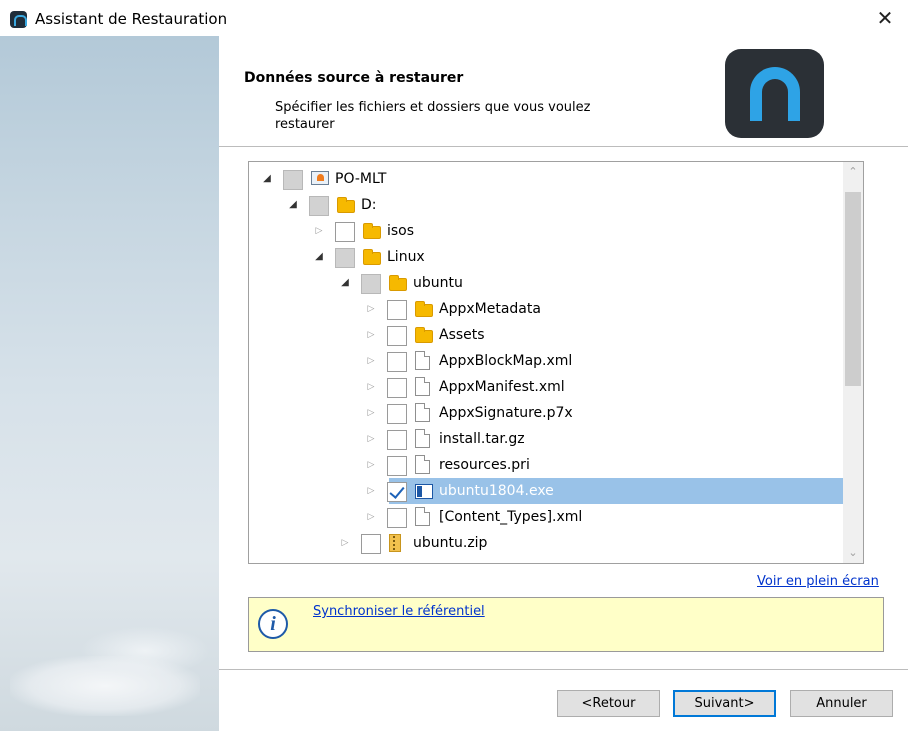  I want to click on tree-item-label: ubuntu, so click(438, 283).